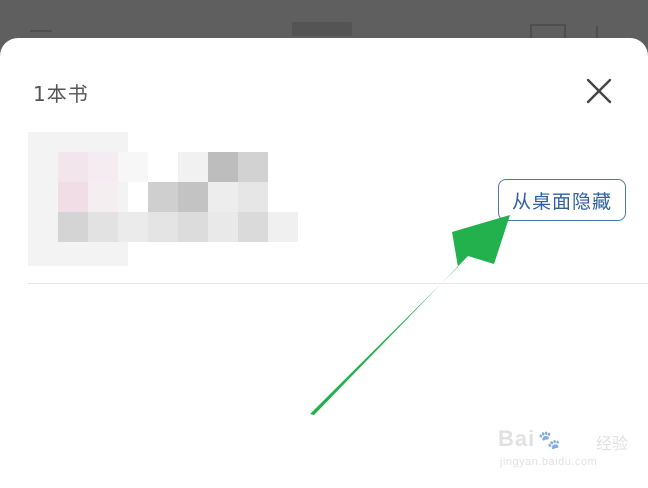 The width and height of the screenshot is (648, 488). What do you see at coordinates (549, 440) in the screenshot?
I see `paw-icon: 🐾` at bounding box center [549, 440].